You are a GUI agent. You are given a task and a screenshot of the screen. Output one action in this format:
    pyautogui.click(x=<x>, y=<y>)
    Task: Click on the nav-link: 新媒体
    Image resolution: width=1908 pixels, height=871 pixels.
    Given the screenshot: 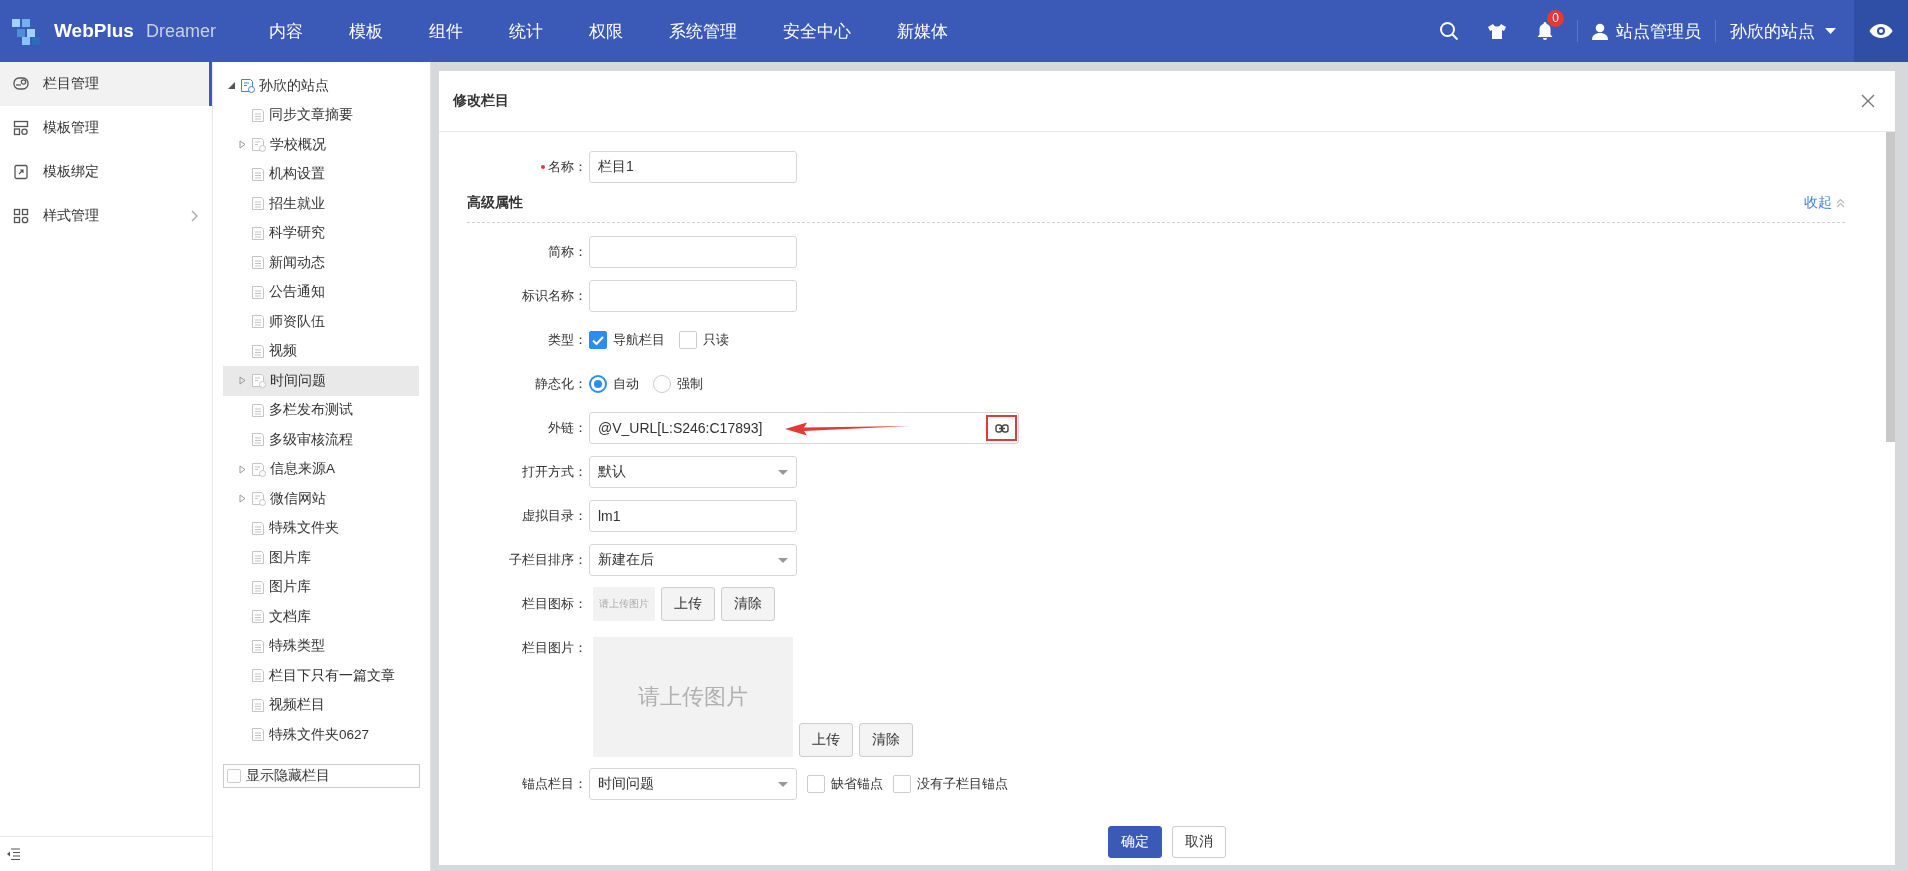 What is the action you would take?
    pyautogui.click(x=922, y=31)
    